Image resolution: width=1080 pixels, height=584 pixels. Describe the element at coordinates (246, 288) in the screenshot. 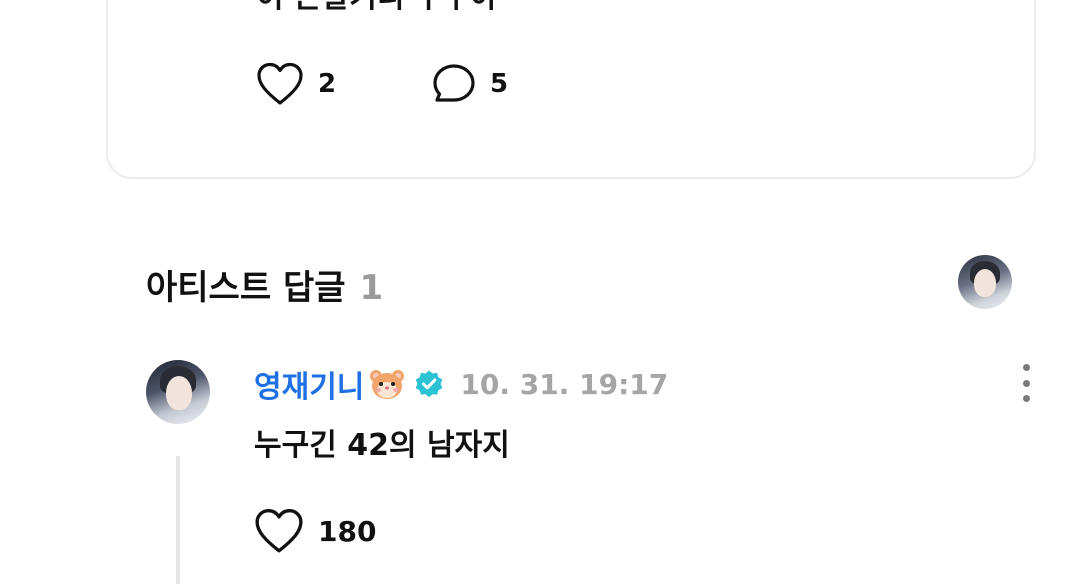

I see `artist-replies-title: 아티스트 답글` at that location.